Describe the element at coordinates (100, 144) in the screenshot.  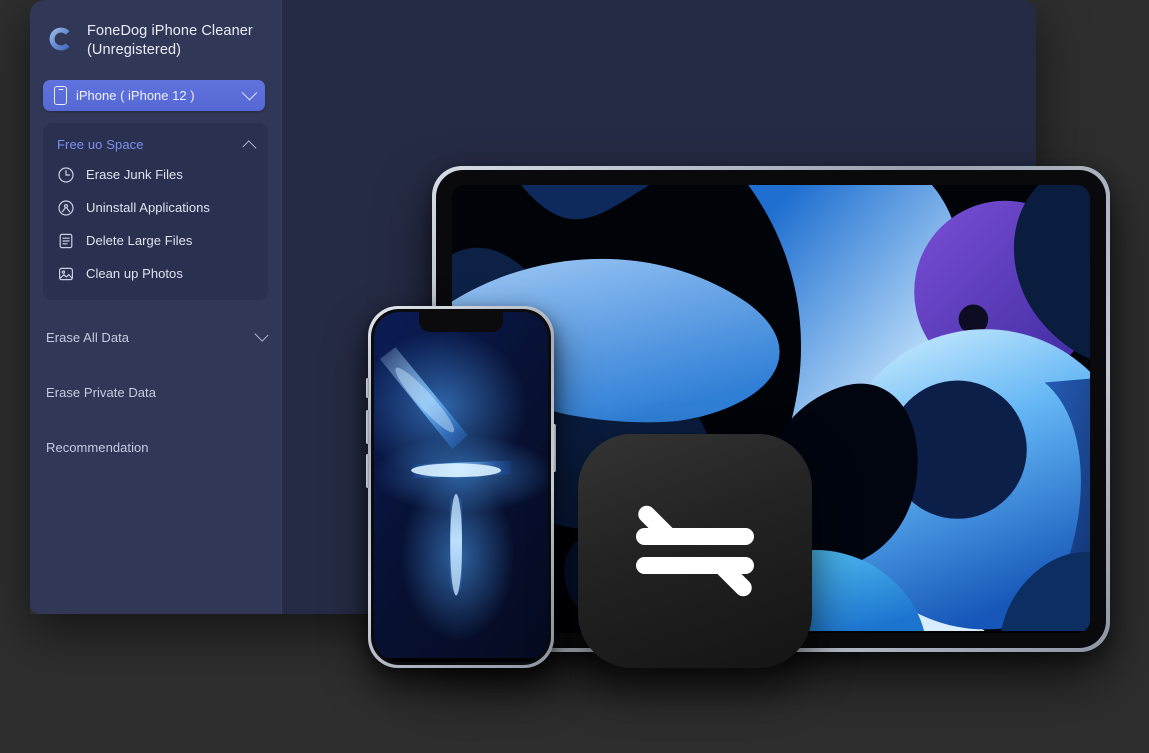
I see `sidebar-group-label: Free uo Space` at that location.